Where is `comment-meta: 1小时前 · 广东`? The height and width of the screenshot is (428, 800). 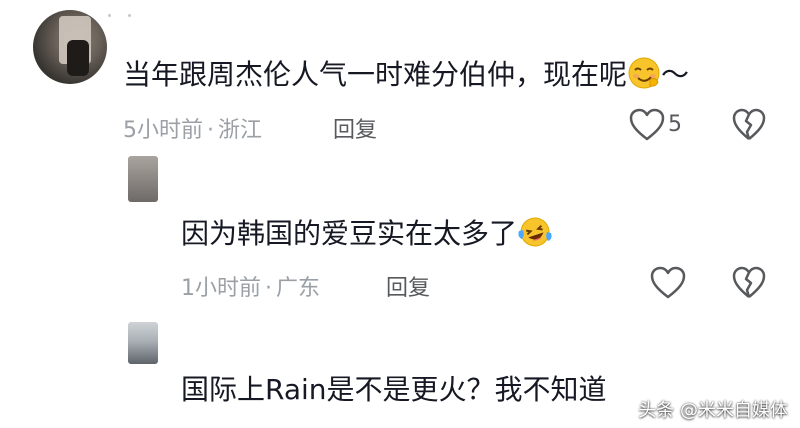 comment-meta: 1小时前 · 广东 is located at coordinates (250, 286).